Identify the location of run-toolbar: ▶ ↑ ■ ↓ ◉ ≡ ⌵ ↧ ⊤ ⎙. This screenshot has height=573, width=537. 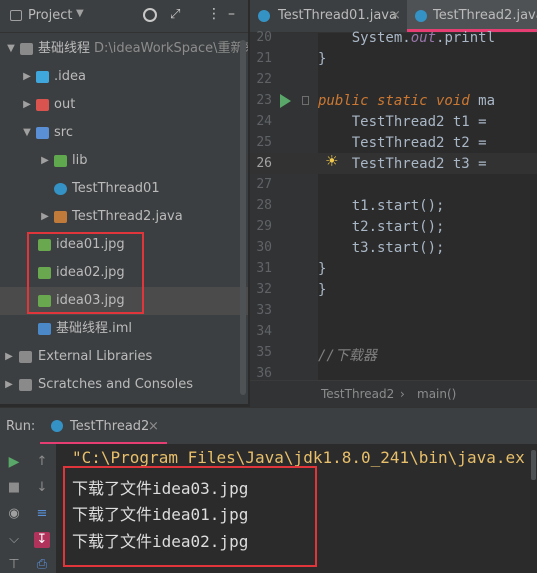
(28, 508).